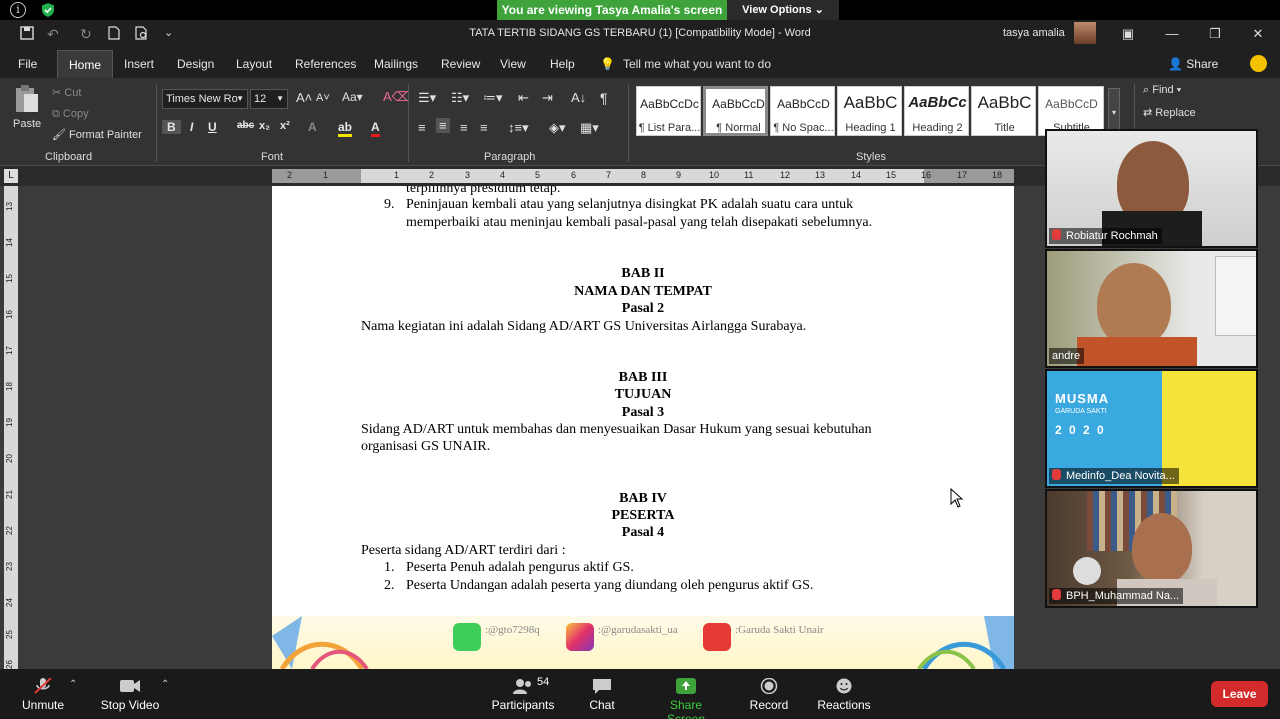  What do you see at coordinates (97, 134) in the screenshot?
I see `format-painter-button: 🖌 Format Painter` at bounding box center [97, 134].